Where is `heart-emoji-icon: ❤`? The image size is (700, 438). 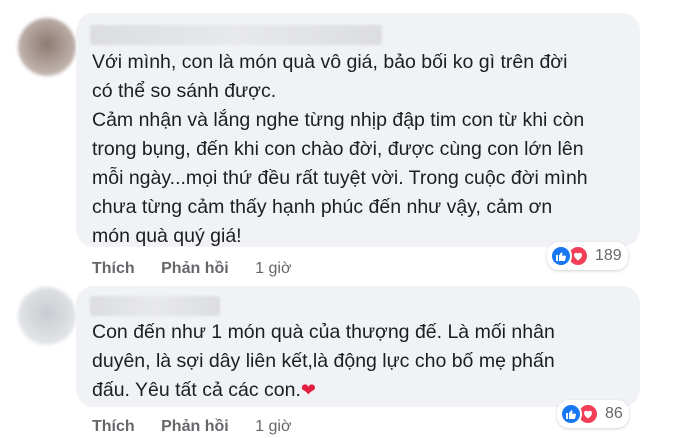 heart-emoji-icon: ❤ is located at coordinates (308, 390).